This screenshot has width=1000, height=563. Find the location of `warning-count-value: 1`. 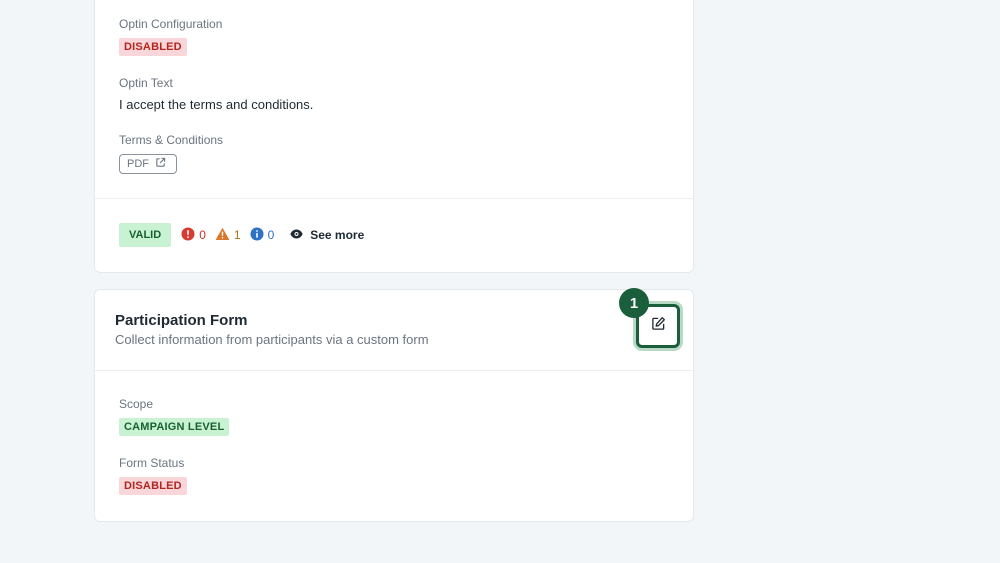

warning-count-value: 1 is located at coordinates (237, 235).